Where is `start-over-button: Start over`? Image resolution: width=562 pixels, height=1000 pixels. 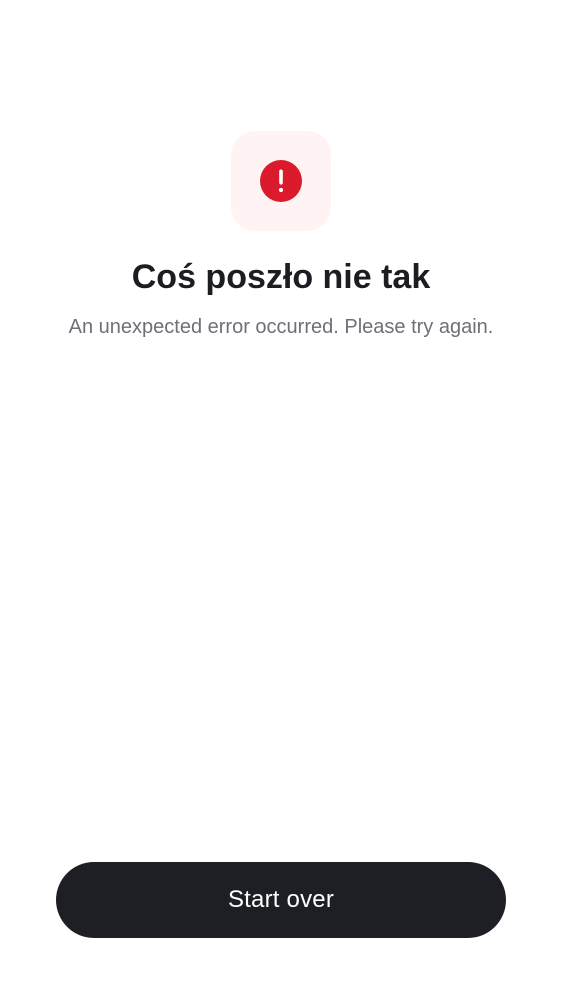
start-over-button: Start over is located at coordinates (281, 900).